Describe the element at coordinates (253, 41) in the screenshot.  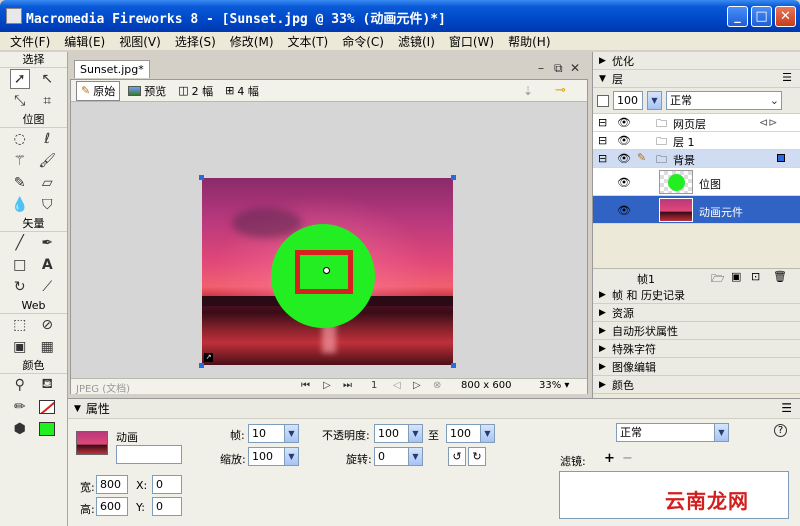
I see `menu-modify: 修改(M)` at that location.